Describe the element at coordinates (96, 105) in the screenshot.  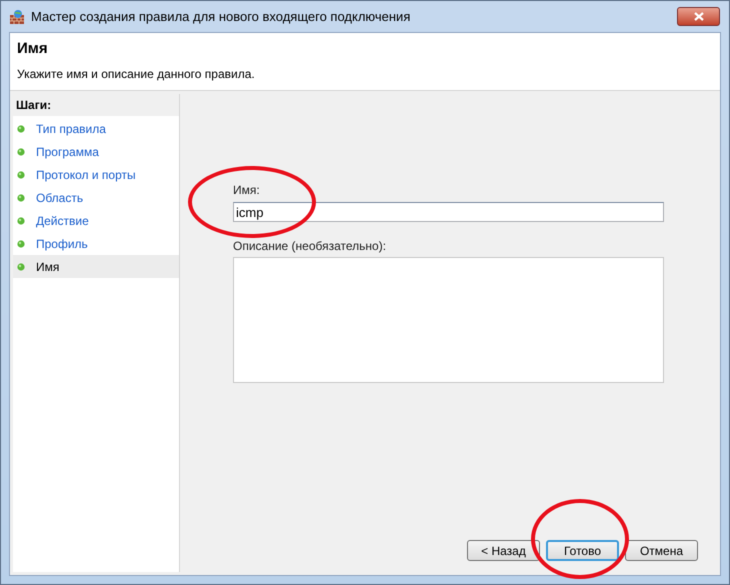
I see `steps-heading: Шаги:` at that location.